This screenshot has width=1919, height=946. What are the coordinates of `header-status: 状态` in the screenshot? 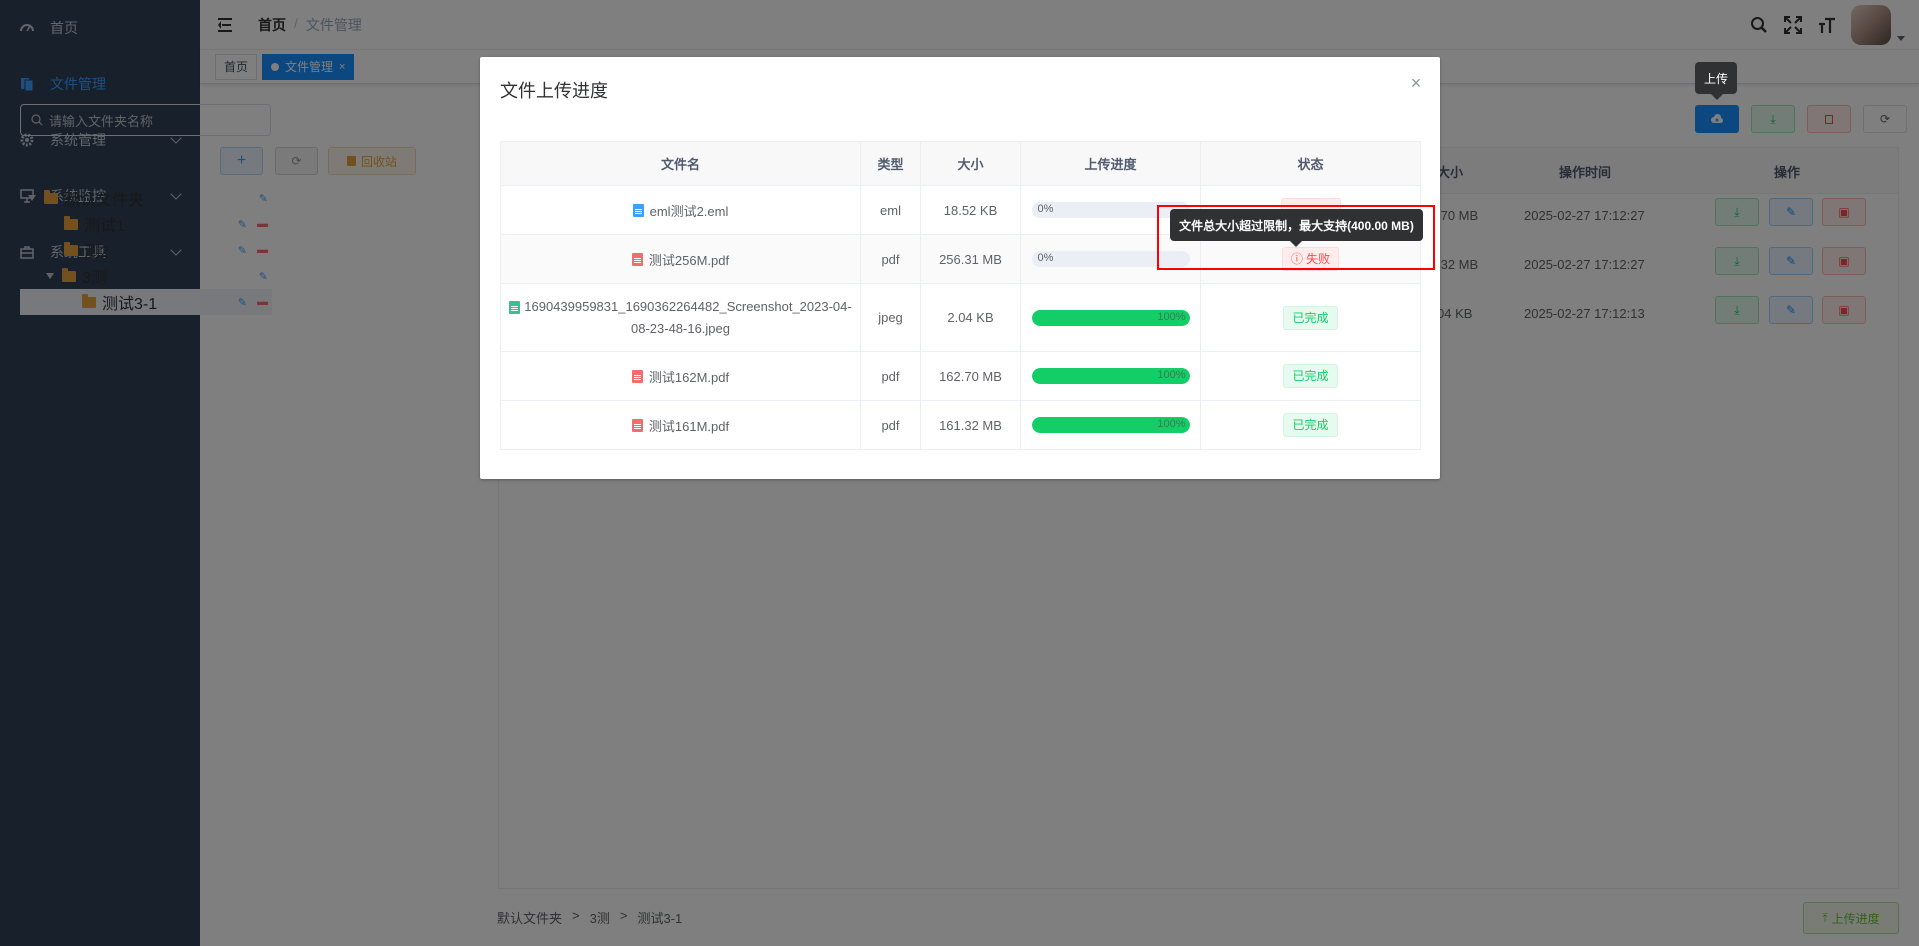 It's located at (1310, 163).